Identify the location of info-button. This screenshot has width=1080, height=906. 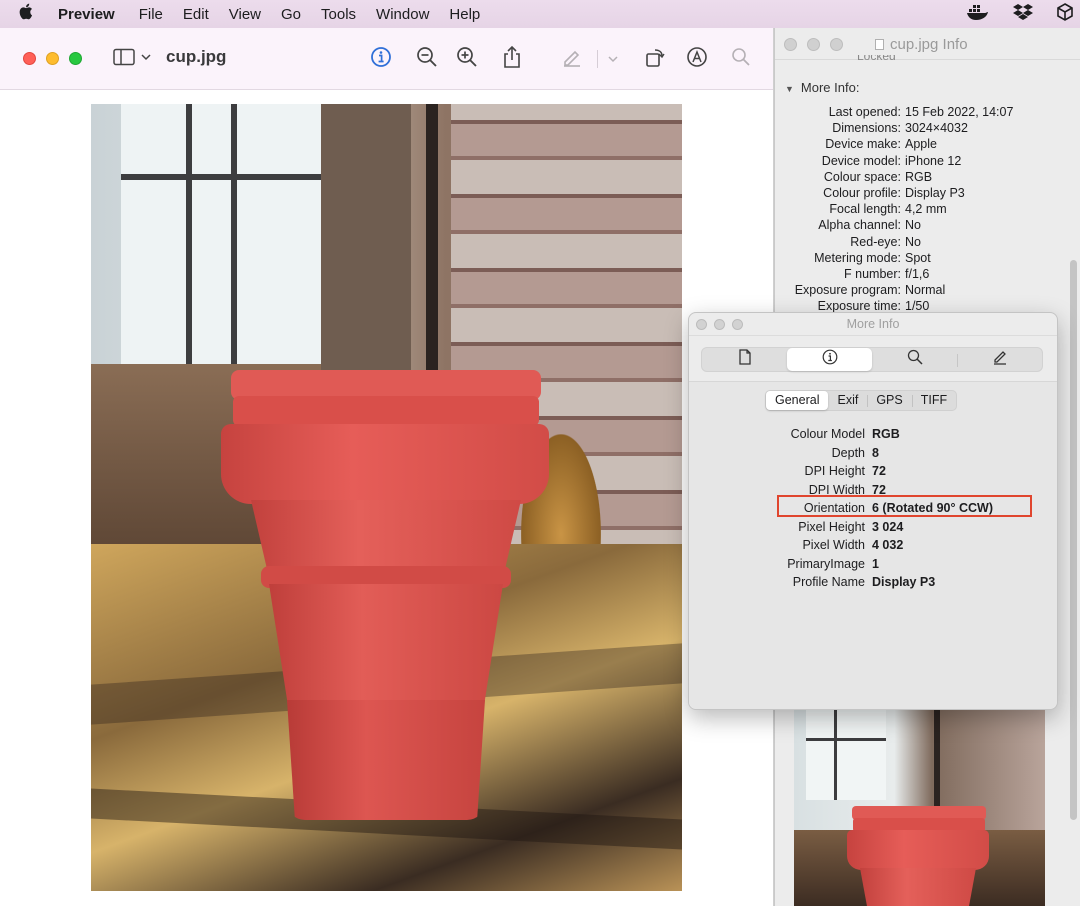
(381, 59).